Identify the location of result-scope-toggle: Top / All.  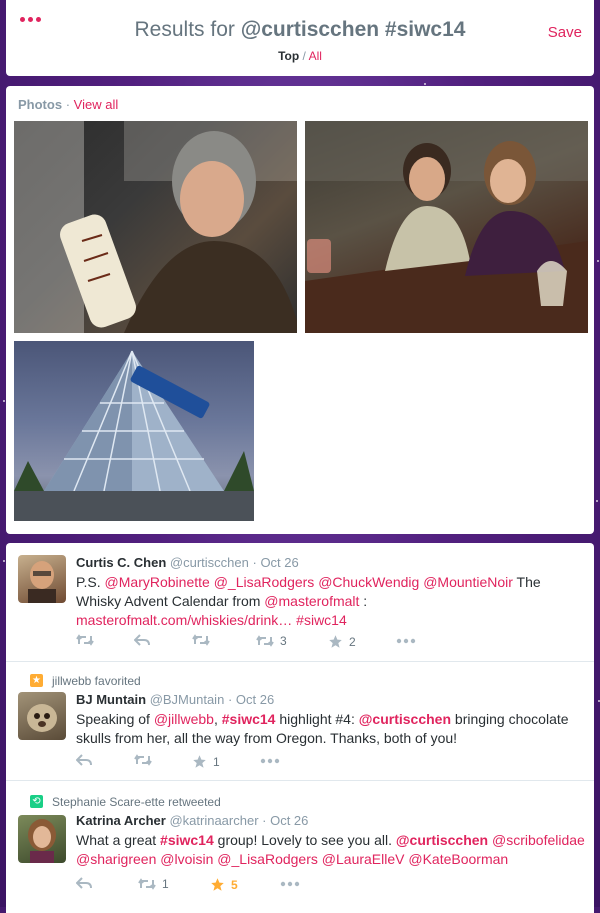
(300, 56).